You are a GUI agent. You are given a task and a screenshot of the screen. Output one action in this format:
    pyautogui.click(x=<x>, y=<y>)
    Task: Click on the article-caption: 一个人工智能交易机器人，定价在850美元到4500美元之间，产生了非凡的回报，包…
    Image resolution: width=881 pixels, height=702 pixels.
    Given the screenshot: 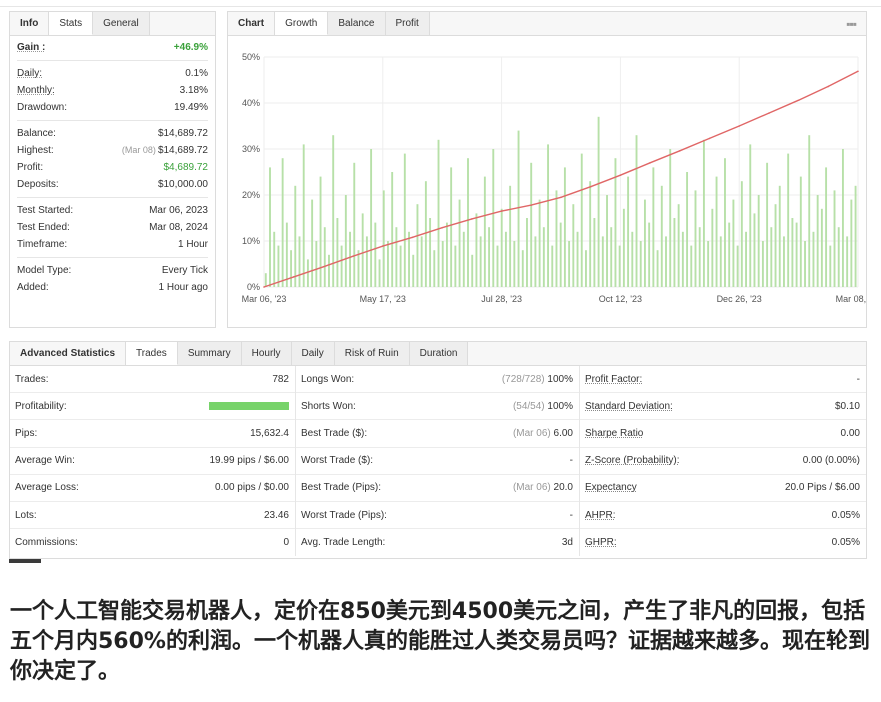 What is the action you would take?
    pyautogui.click(x=440, y=641)
    